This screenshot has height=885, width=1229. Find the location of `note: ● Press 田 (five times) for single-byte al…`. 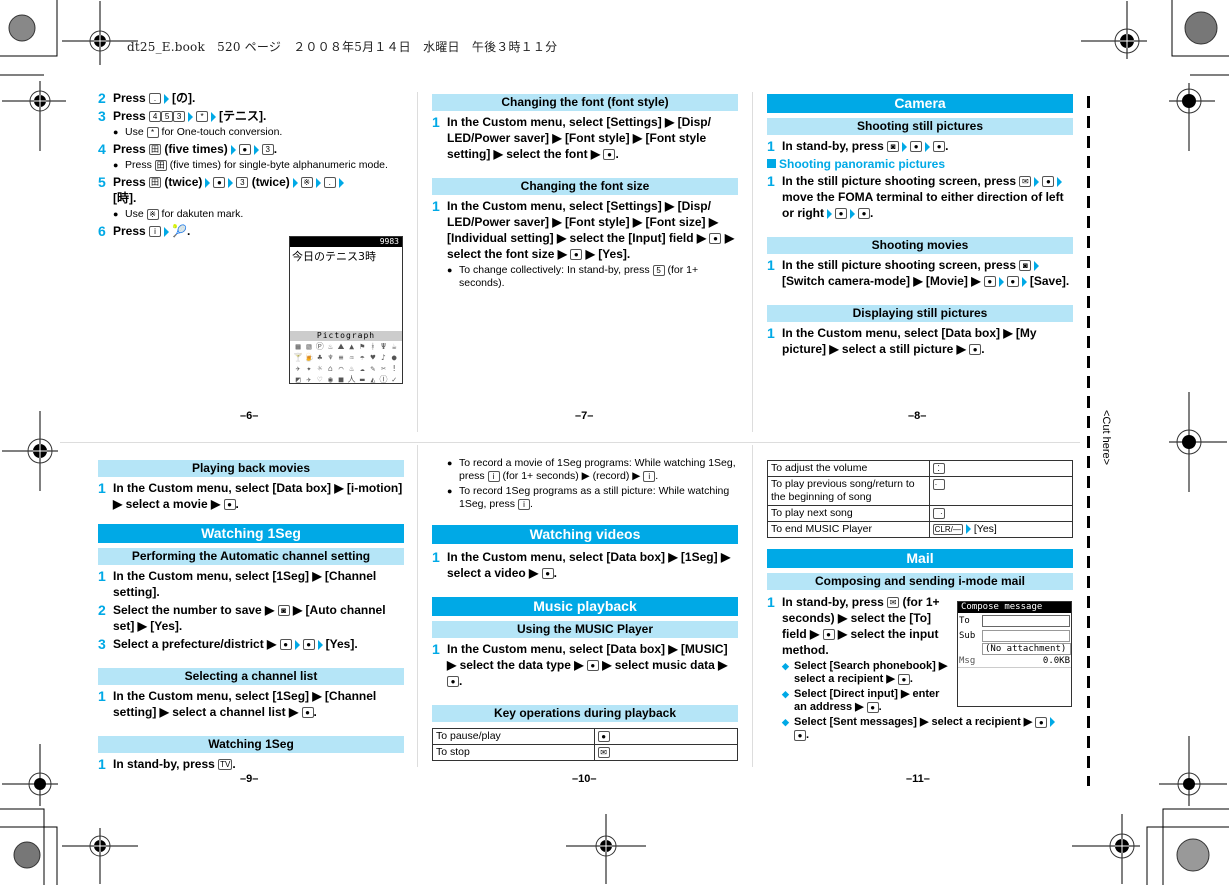

note: ● Press 田 (five times) for single-byte al… is located at coordinates (250, 165).